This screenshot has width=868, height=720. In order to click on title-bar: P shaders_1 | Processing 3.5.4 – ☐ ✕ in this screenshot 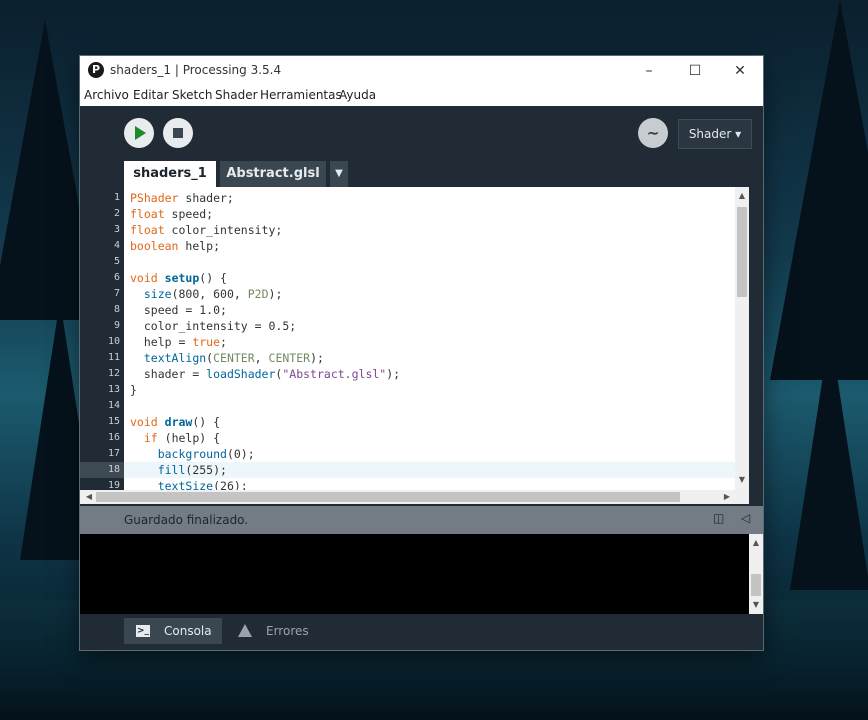, I will do `click(421, 71)`.